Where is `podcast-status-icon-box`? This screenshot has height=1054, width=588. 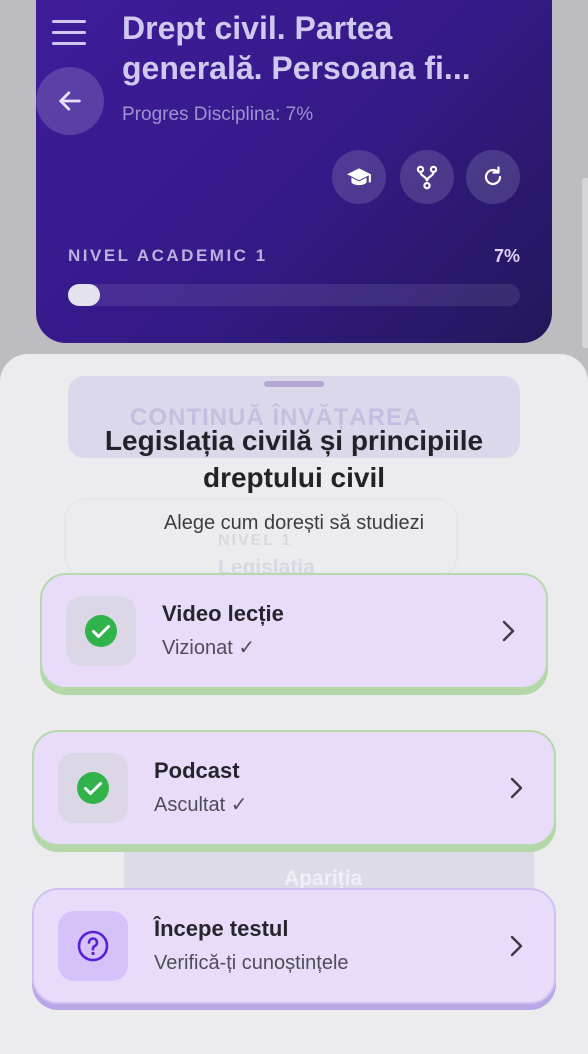
podcast-status-icon-box is located at coordinates (93, 788).